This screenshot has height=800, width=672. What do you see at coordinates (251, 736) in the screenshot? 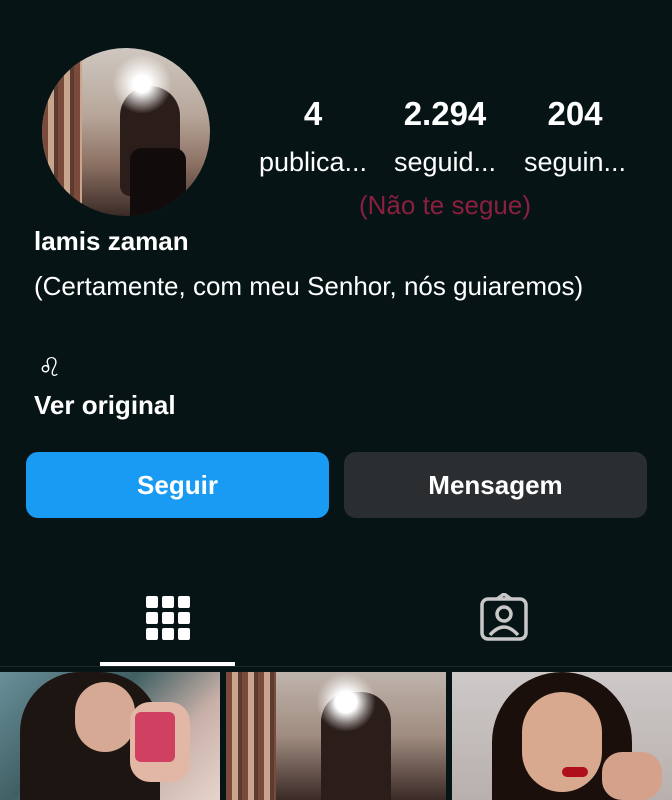
I see `photo-background` at bounding box center [251, 736].